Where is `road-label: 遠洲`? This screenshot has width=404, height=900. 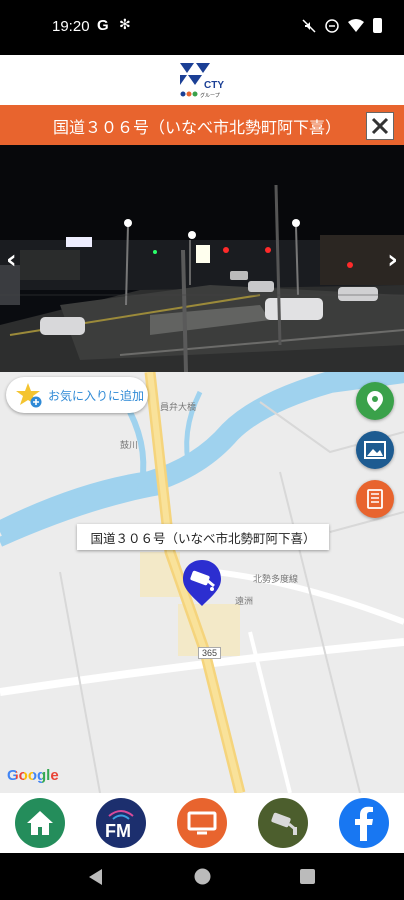 road-label: 遠洲 is located at coordinates (244, 601).